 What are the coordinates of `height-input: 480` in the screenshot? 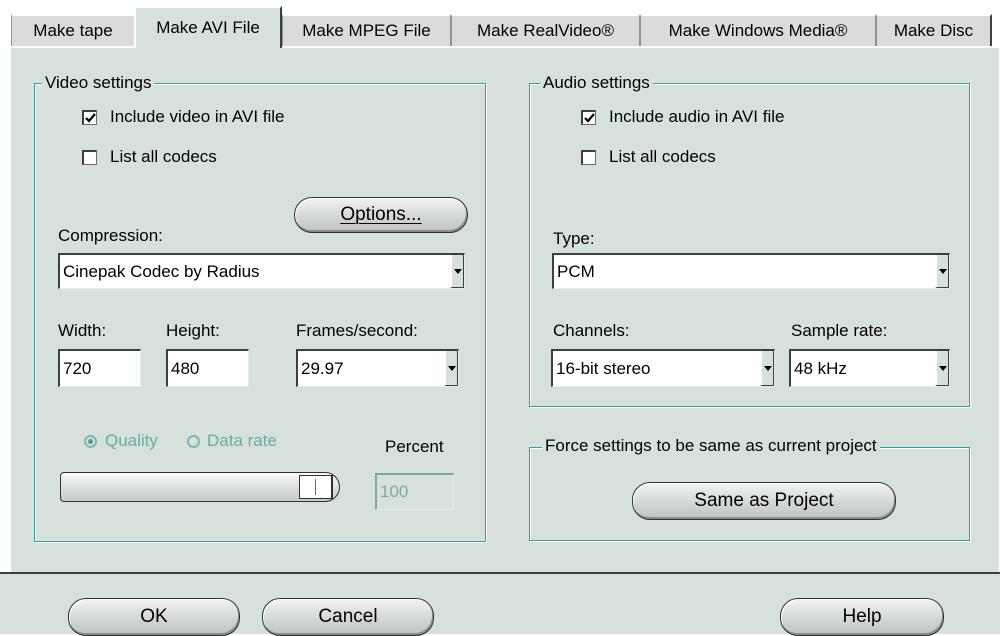 It's located at (207, 368).